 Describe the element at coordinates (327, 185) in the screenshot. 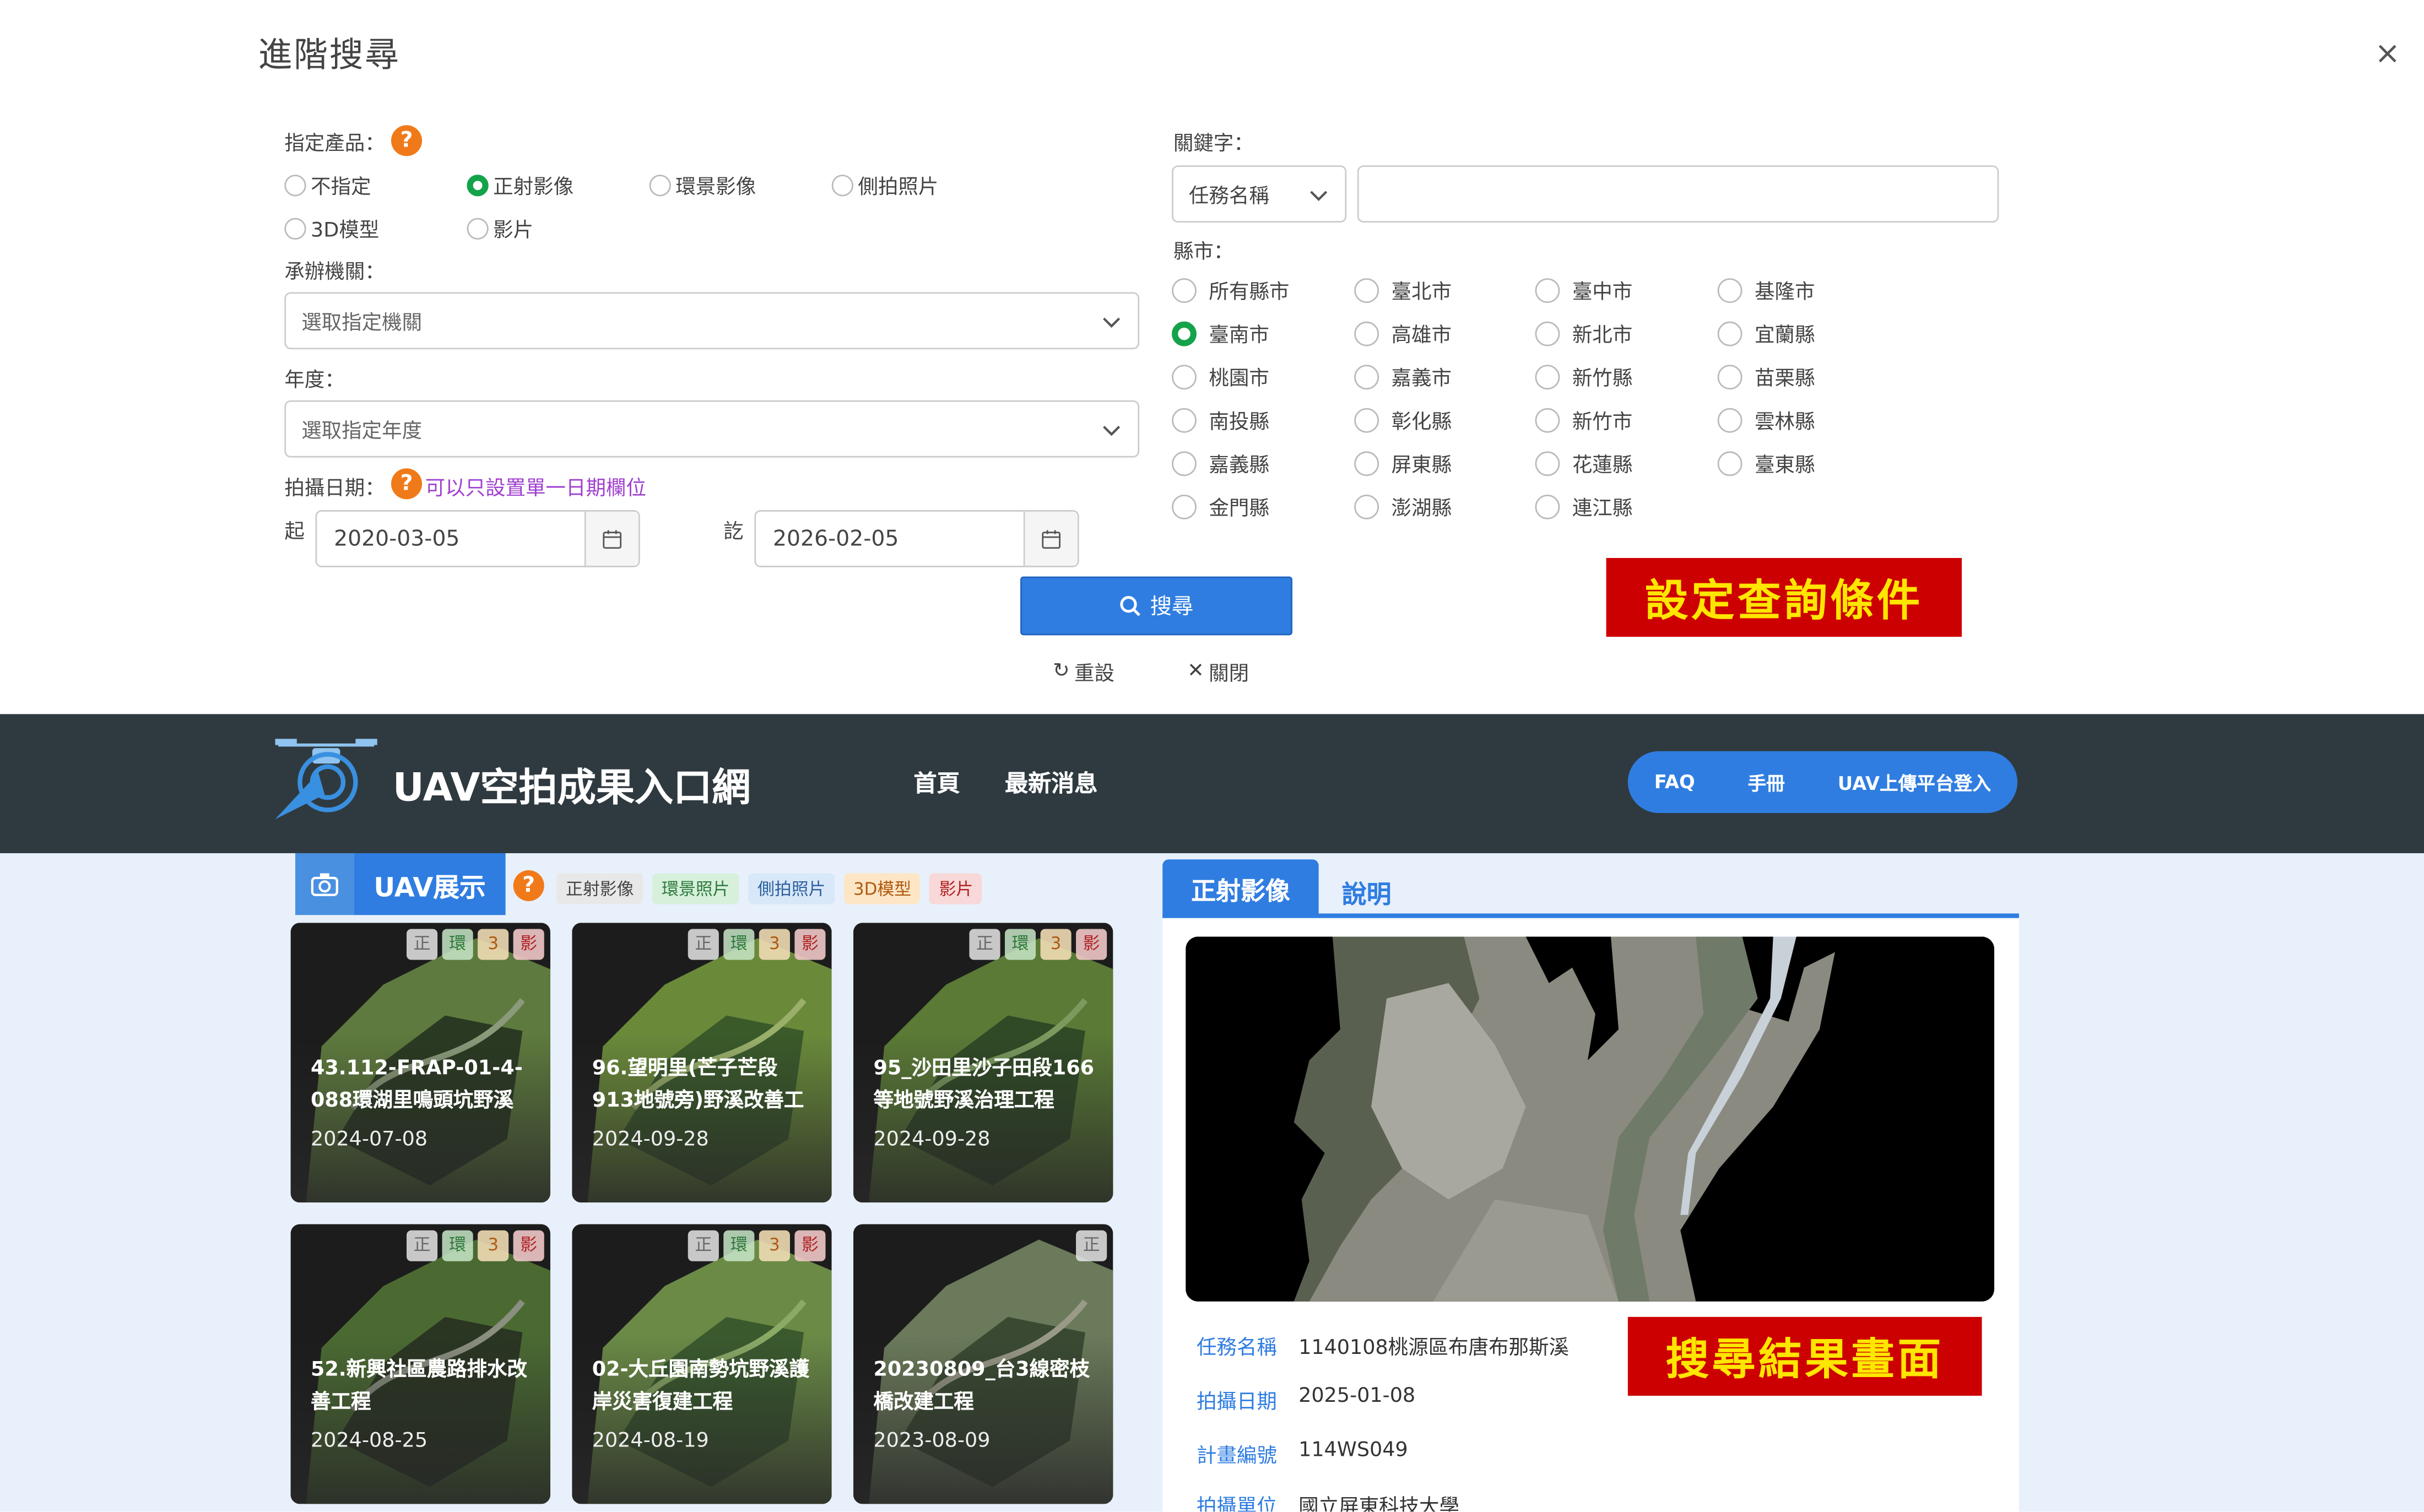

I see `product-option-none: 不指定` at that location.